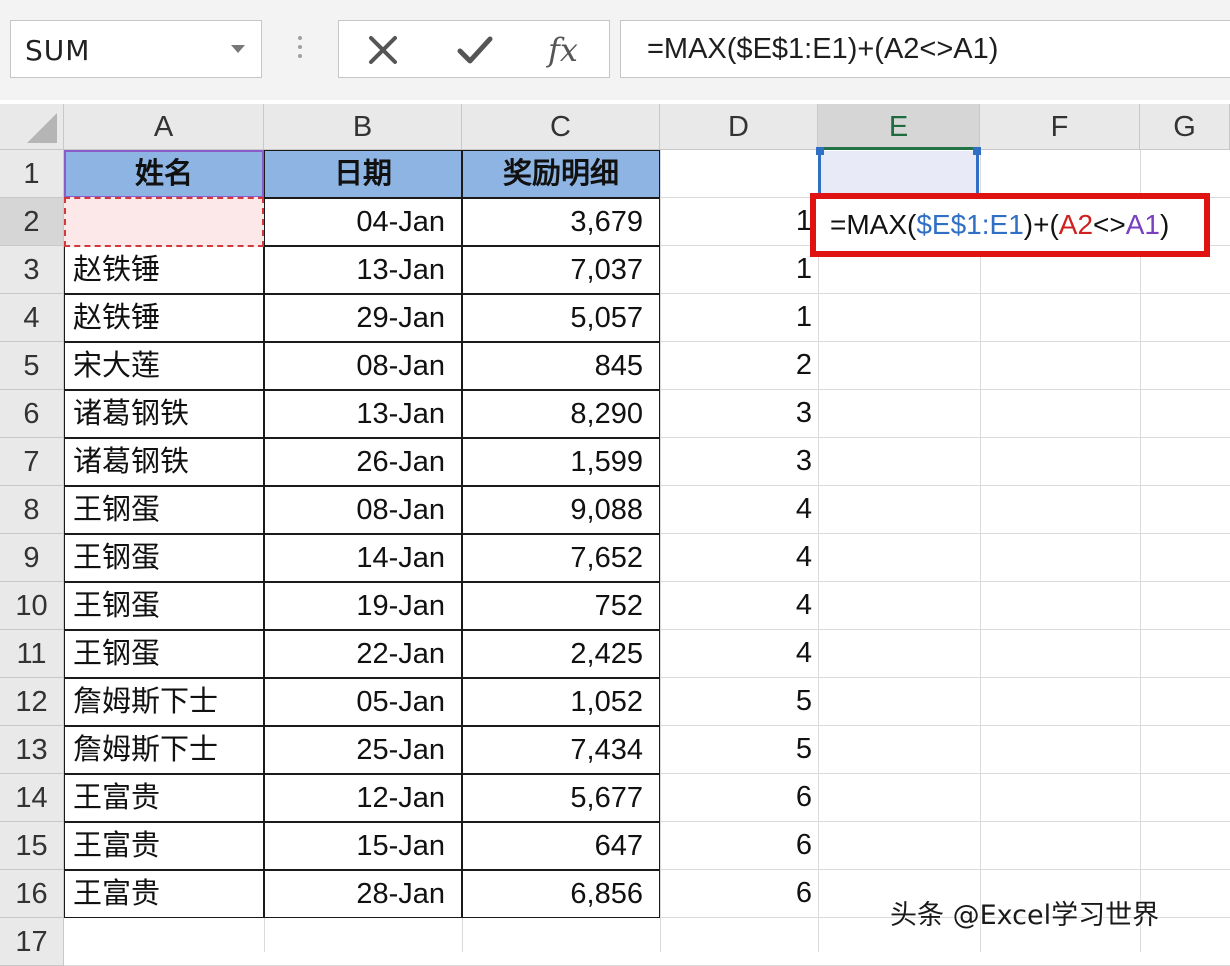  I want to click on cell-date: 28-Jan, so click(363, 894).